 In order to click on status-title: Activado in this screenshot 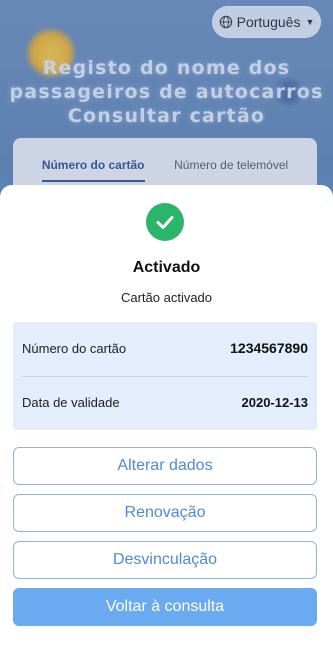, I will do `click(166, 267)`.